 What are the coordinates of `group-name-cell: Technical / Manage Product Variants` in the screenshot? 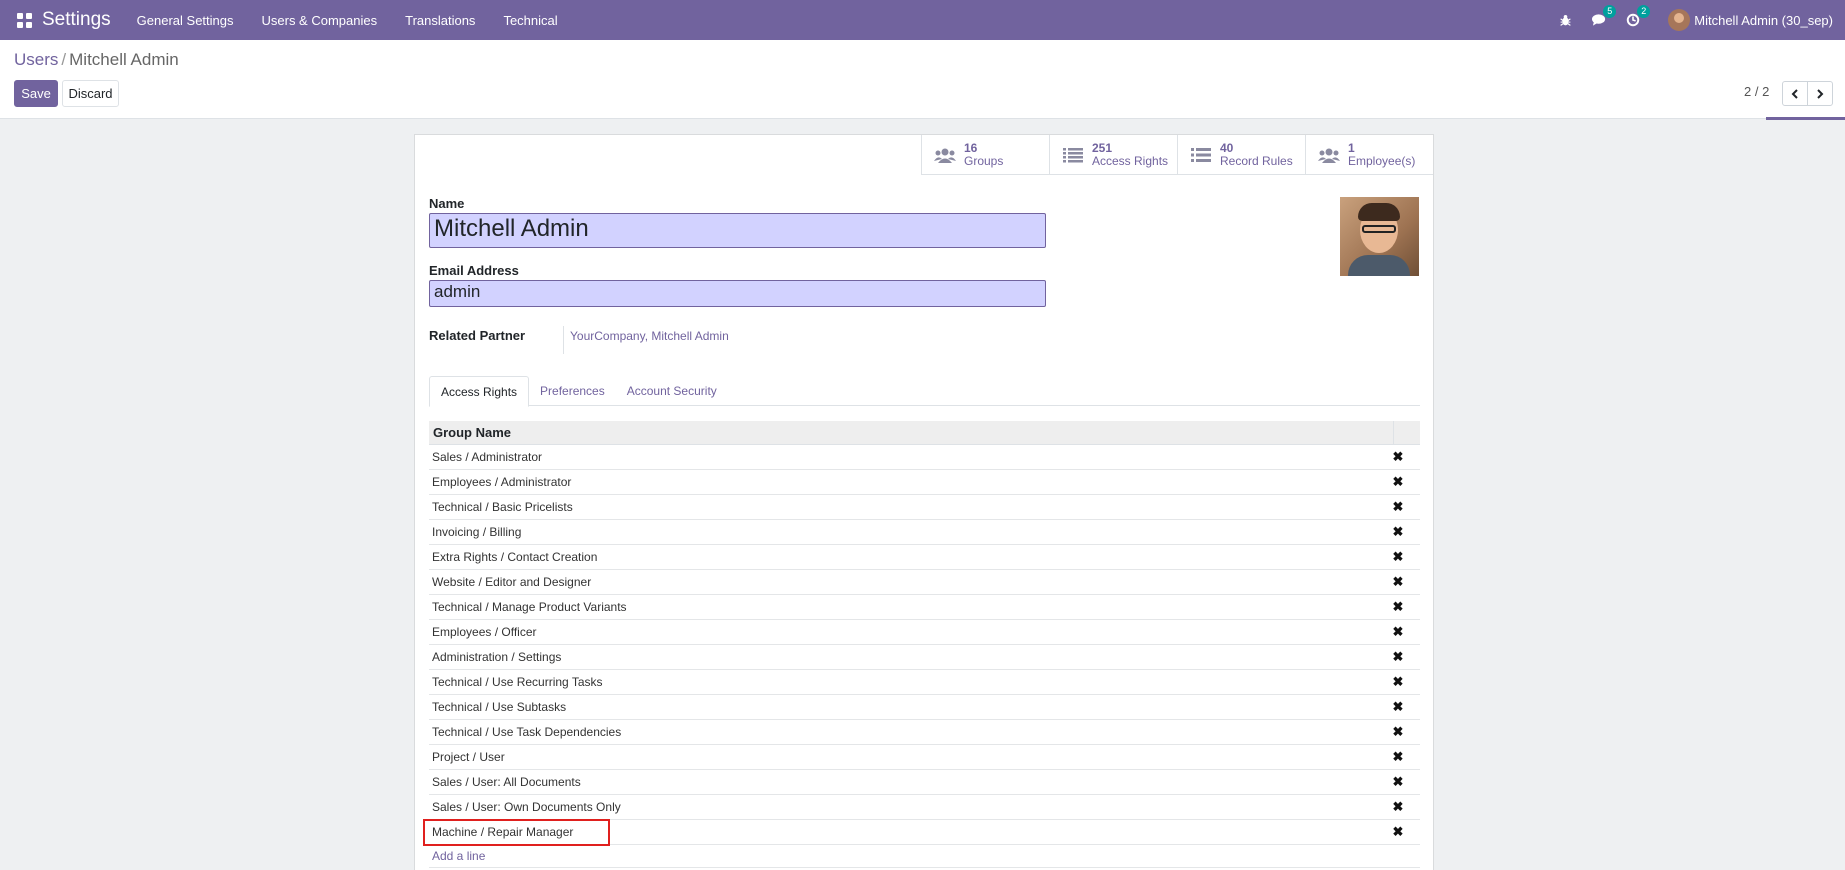 It's located at (529, 607).